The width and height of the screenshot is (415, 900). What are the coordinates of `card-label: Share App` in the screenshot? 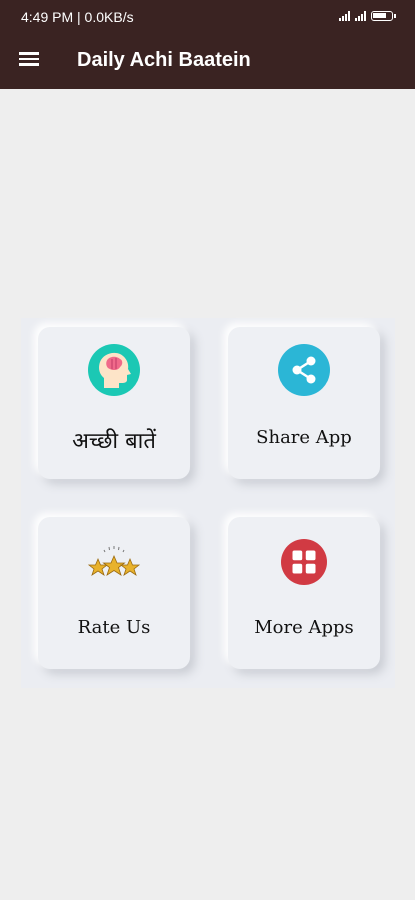 It's located at (304, 437).